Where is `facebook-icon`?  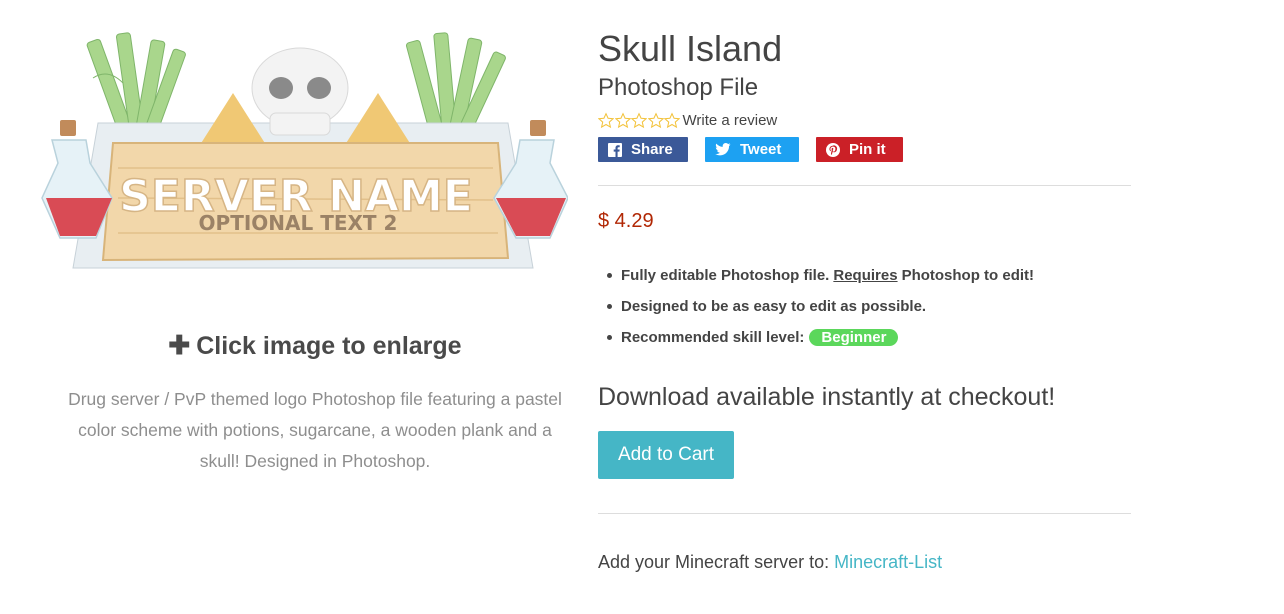
facebook-icon is located at coordinates (615, 149).